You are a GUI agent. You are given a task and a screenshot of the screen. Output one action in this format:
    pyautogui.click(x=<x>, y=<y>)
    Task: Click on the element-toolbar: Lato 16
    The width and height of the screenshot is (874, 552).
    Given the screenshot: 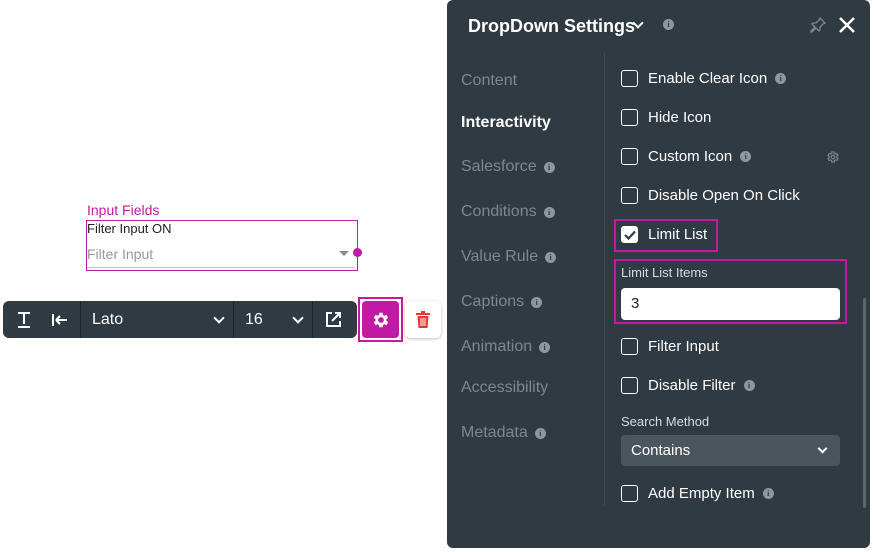 What is the action you would take?
    pyautogui.click(x=180, y=319)
    